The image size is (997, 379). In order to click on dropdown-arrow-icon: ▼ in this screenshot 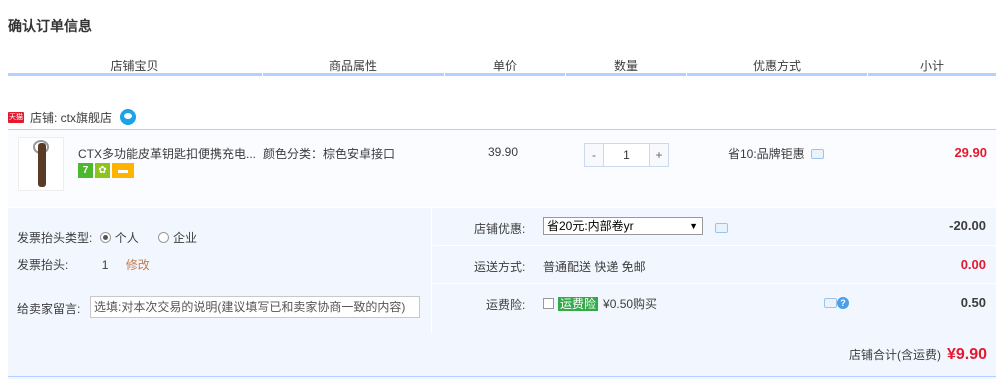, I will do `click(693, 226)`.